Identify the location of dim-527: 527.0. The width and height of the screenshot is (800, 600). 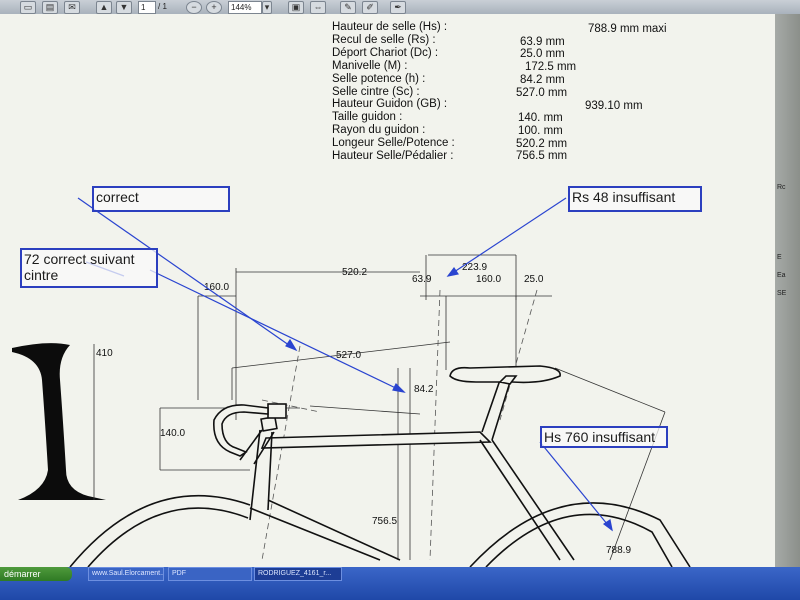
(348, 355).